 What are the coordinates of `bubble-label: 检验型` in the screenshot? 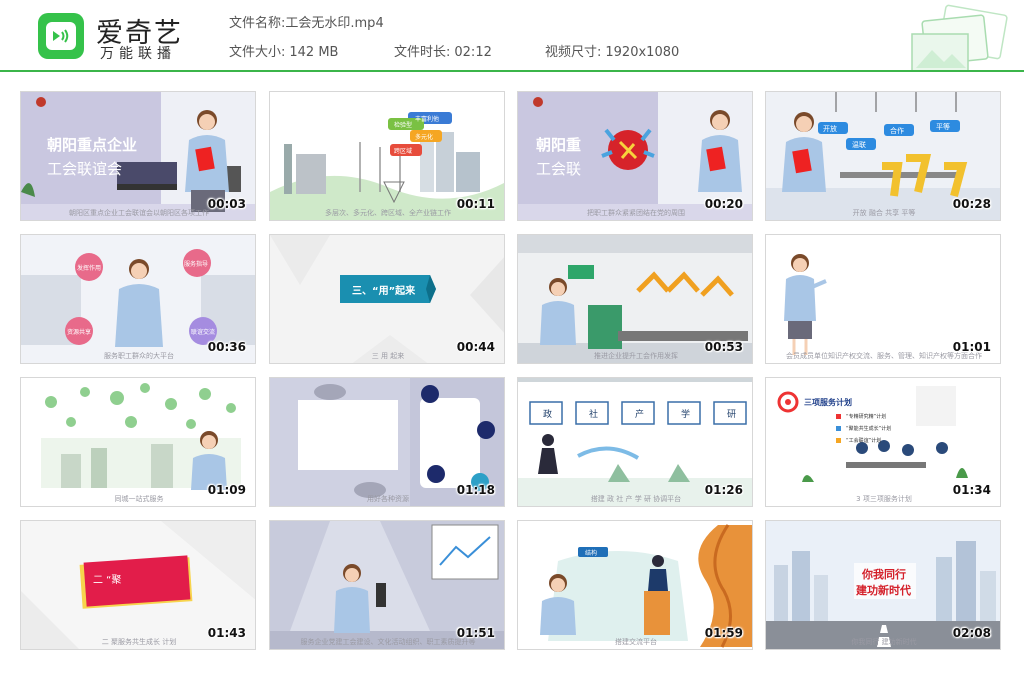 It's located at (403, 125).